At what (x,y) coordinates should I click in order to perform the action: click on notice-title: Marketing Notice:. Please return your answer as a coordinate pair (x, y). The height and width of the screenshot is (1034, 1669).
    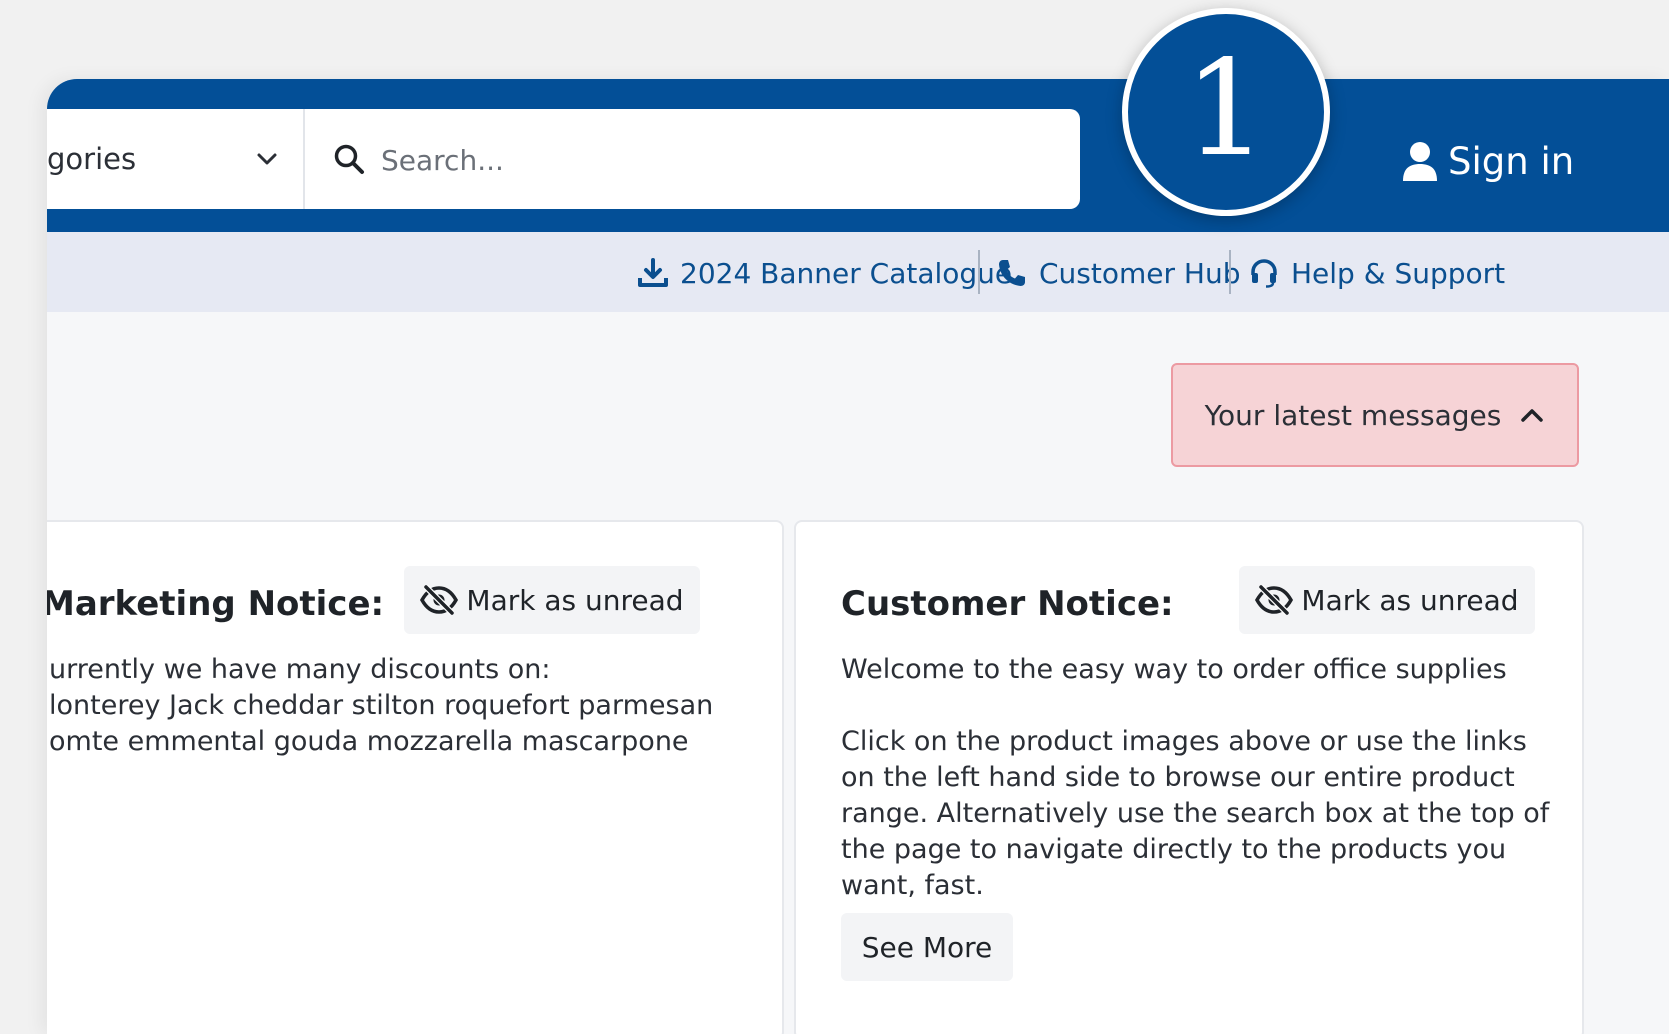
    Looking at the image, I should click on (216, 604).